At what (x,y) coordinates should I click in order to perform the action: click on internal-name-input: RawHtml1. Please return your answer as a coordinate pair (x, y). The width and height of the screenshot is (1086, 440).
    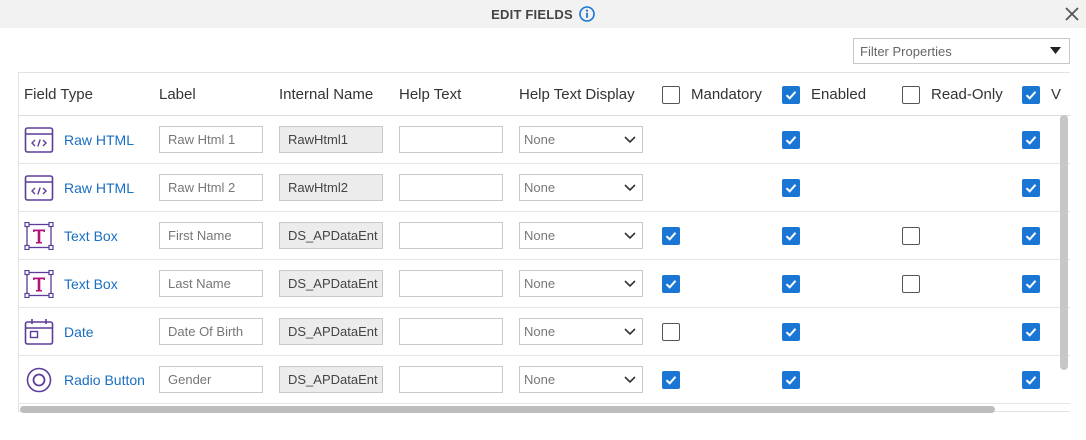
    Looking at the image, I should click on (331, 139).